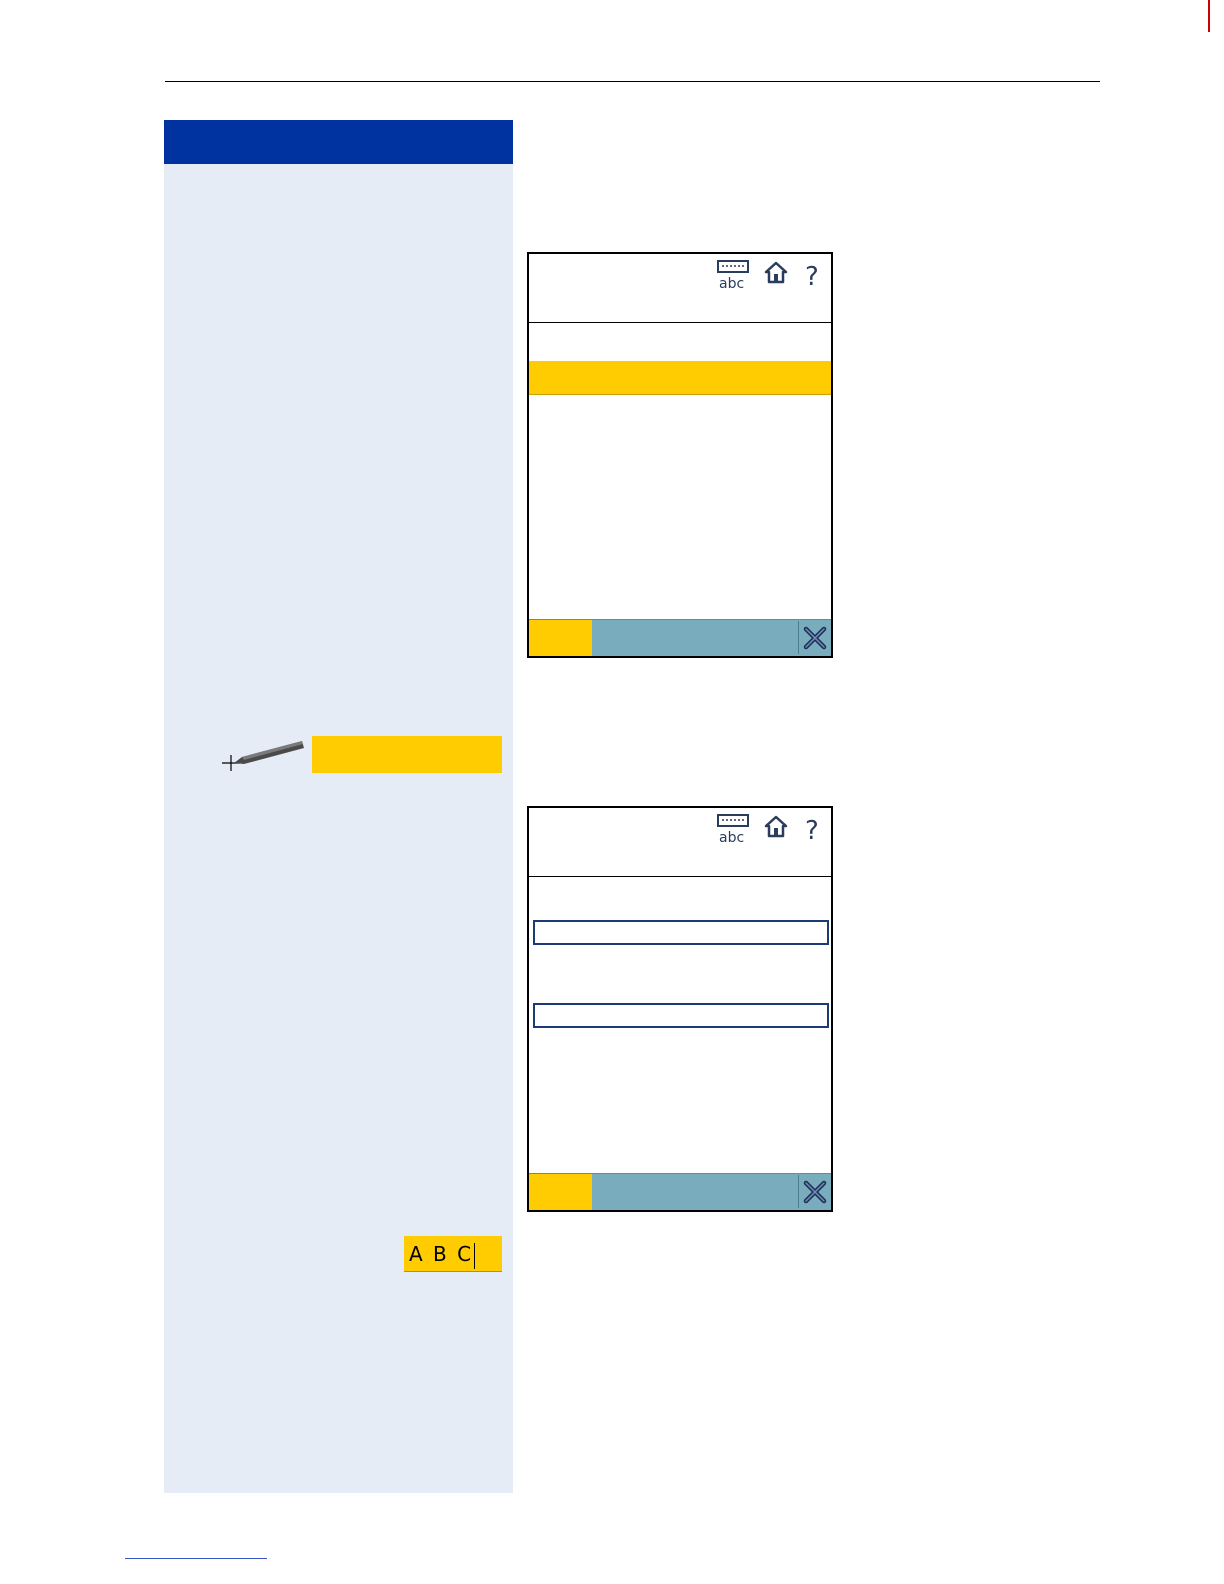 This screenshot has height=1584, width=1224. I want to click on page-edge-mark, so click(1209, 16).